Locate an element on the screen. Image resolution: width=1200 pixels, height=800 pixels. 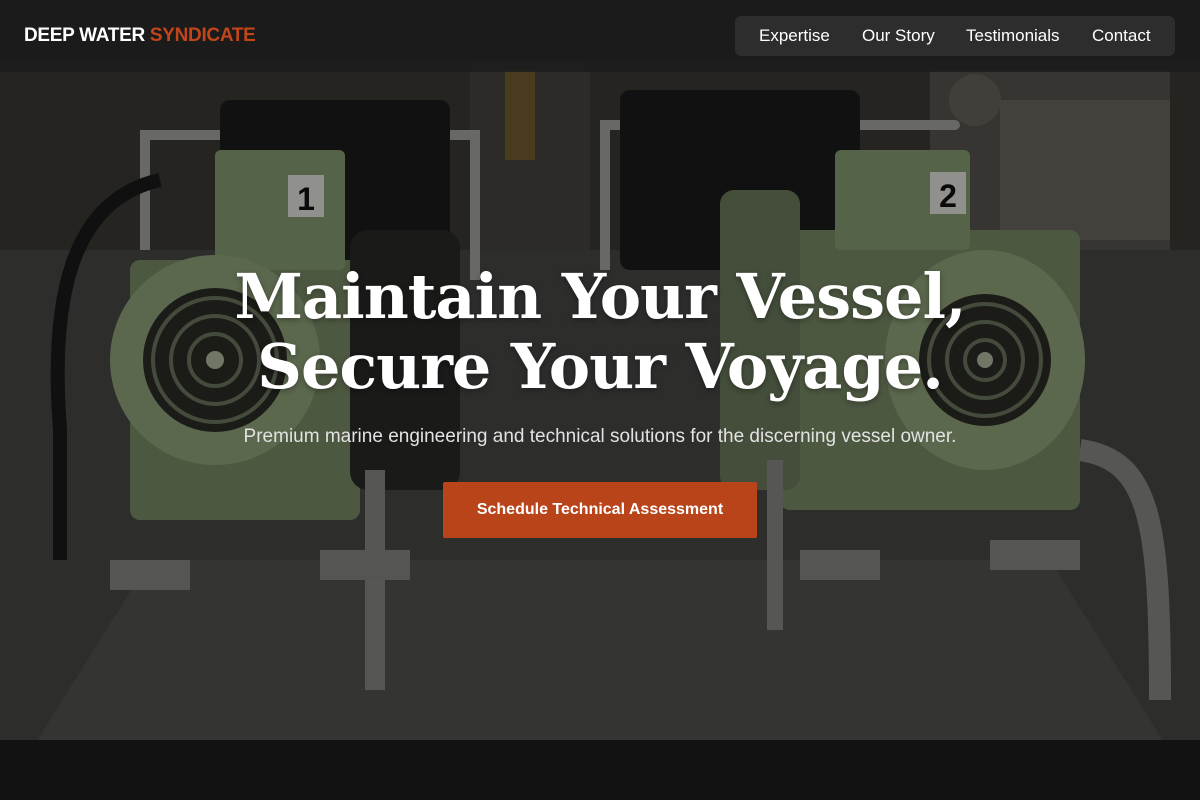
hero-headline-line2: Secure Your Voyage. is located at coordinates (600, 366).